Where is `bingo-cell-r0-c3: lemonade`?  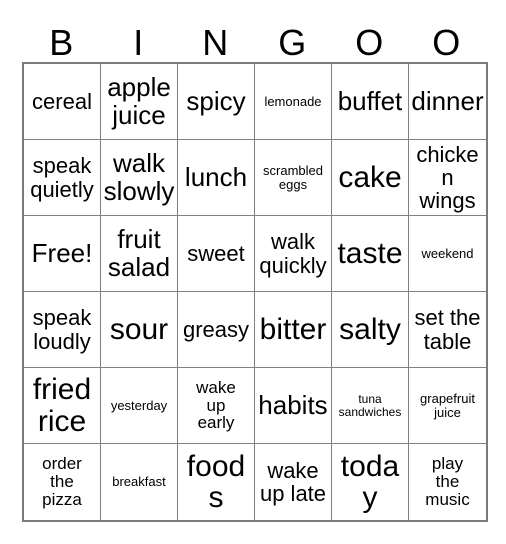 bingo-cell-r0-c3: lemonade is located at coordinates (293, 101).